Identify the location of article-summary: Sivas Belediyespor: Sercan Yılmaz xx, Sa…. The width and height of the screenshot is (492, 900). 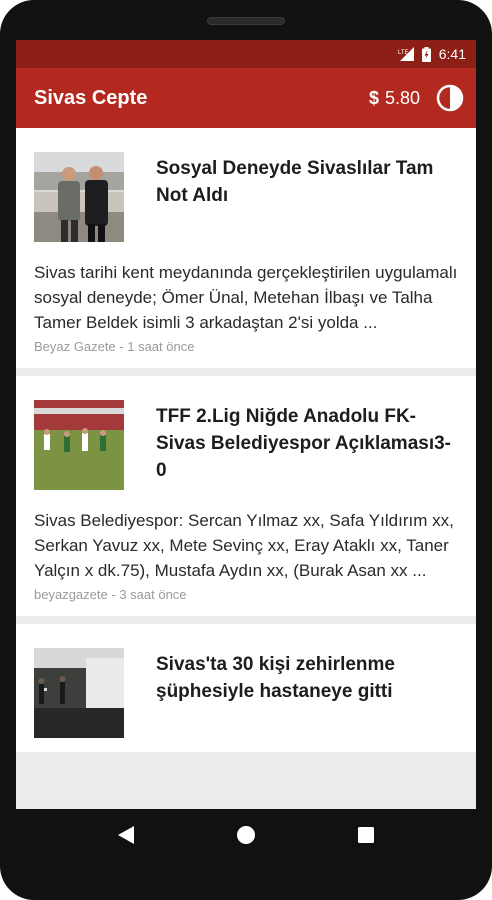
(244, 545).